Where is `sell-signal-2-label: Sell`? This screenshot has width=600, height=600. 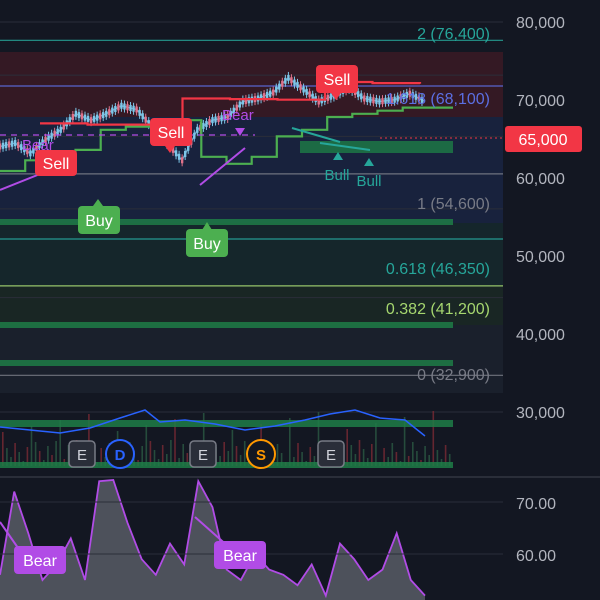 sell-signal-2-label: Sell is located at coordinates (171, 133).